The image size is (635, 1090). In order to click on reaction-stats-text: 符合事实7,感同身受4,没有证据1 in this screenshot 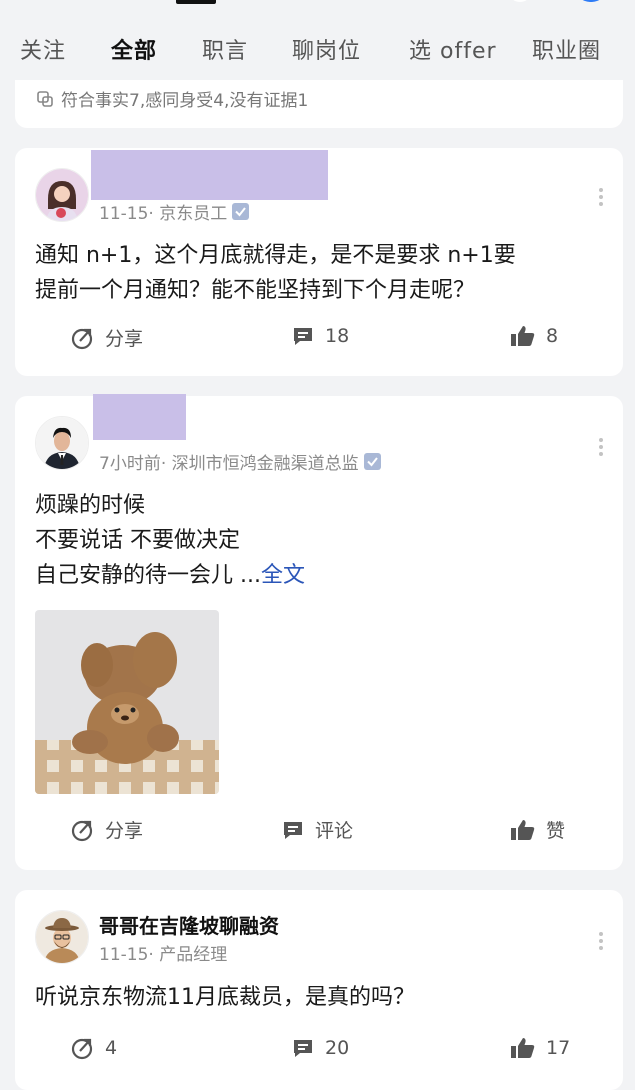, I will do `click(185, 101)`.